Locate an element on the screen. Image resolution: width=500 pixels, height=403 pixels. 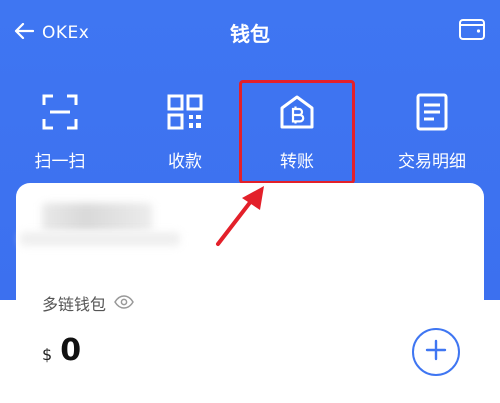
scan-action: 扫一扫 is located at coordinates (60, 132).